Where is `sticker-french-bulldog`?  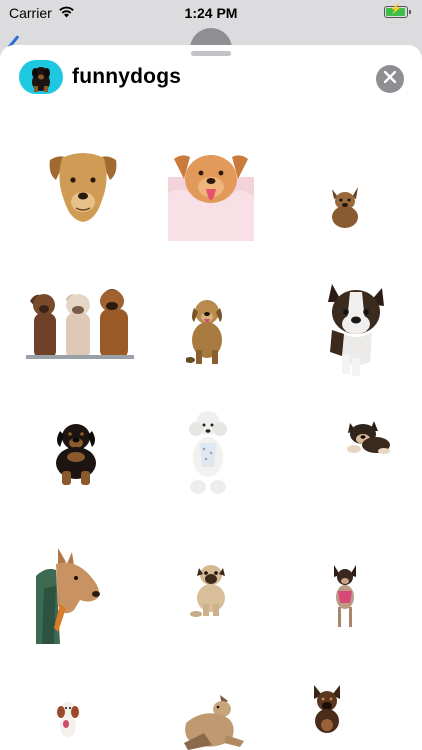 sticker-french-bulldog is located at coordinates (355, 329).